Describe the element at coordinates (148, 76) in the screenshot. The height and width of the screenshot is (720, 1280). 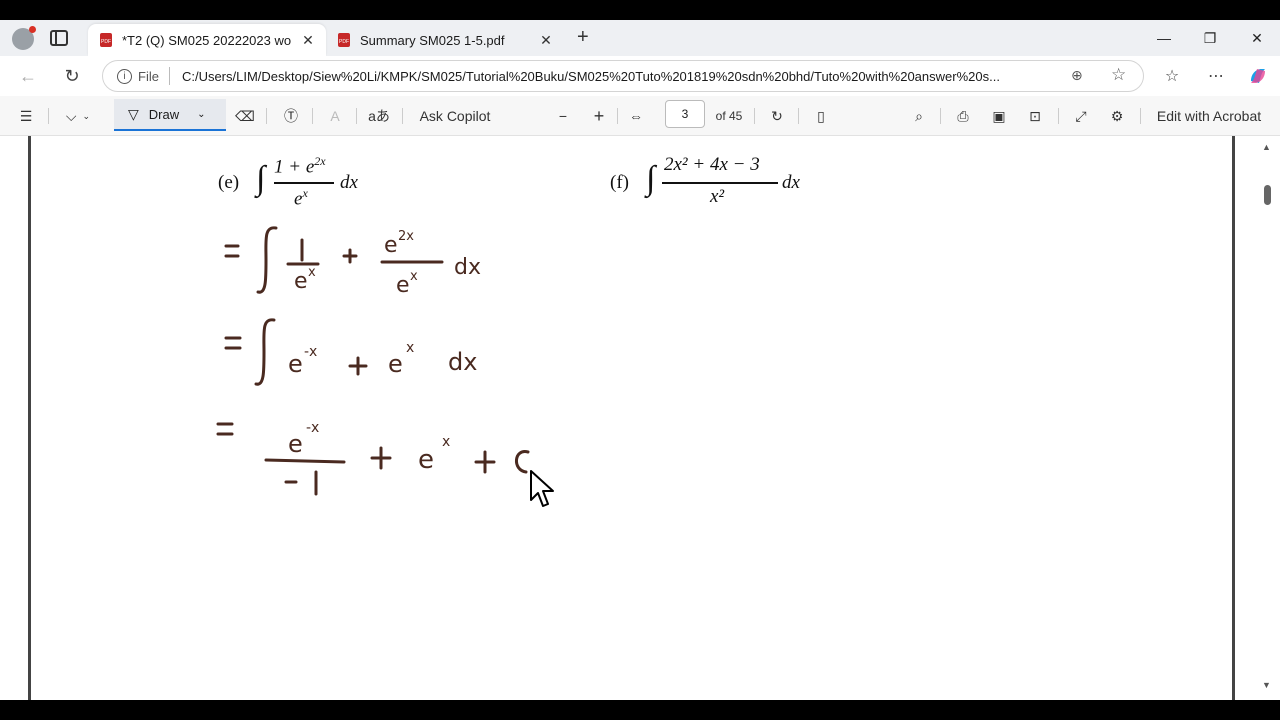
I see `file-label: File` at that location.